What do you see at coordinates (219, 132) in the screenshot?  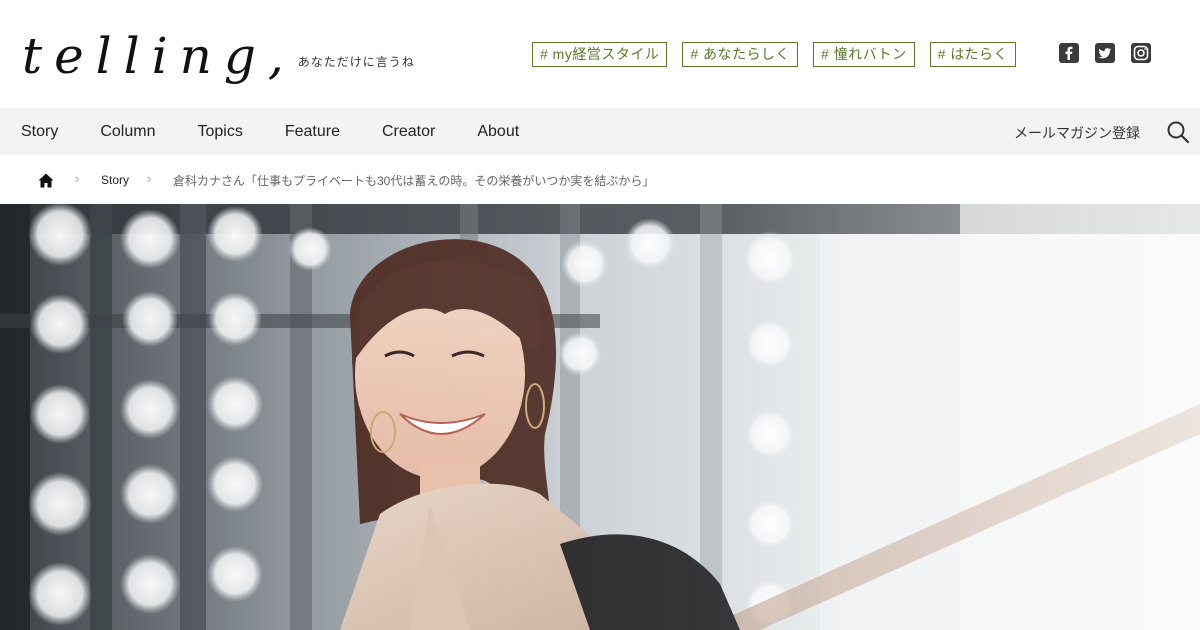 I see `nav-item-topics: Topics` at bounding box center [219, 132].